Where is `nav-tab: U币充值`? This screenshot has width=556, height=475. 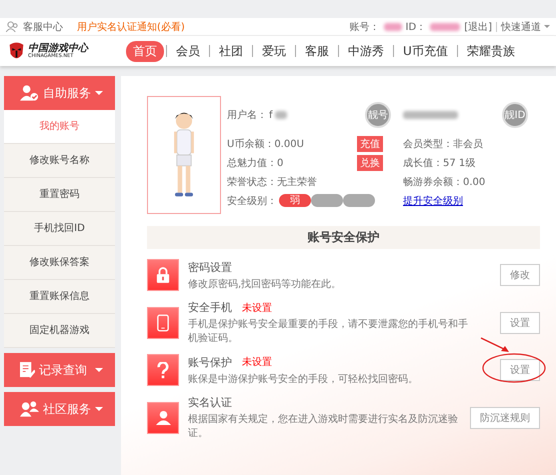 nav-tab: U币充值 is located at coordinates (425, 51).